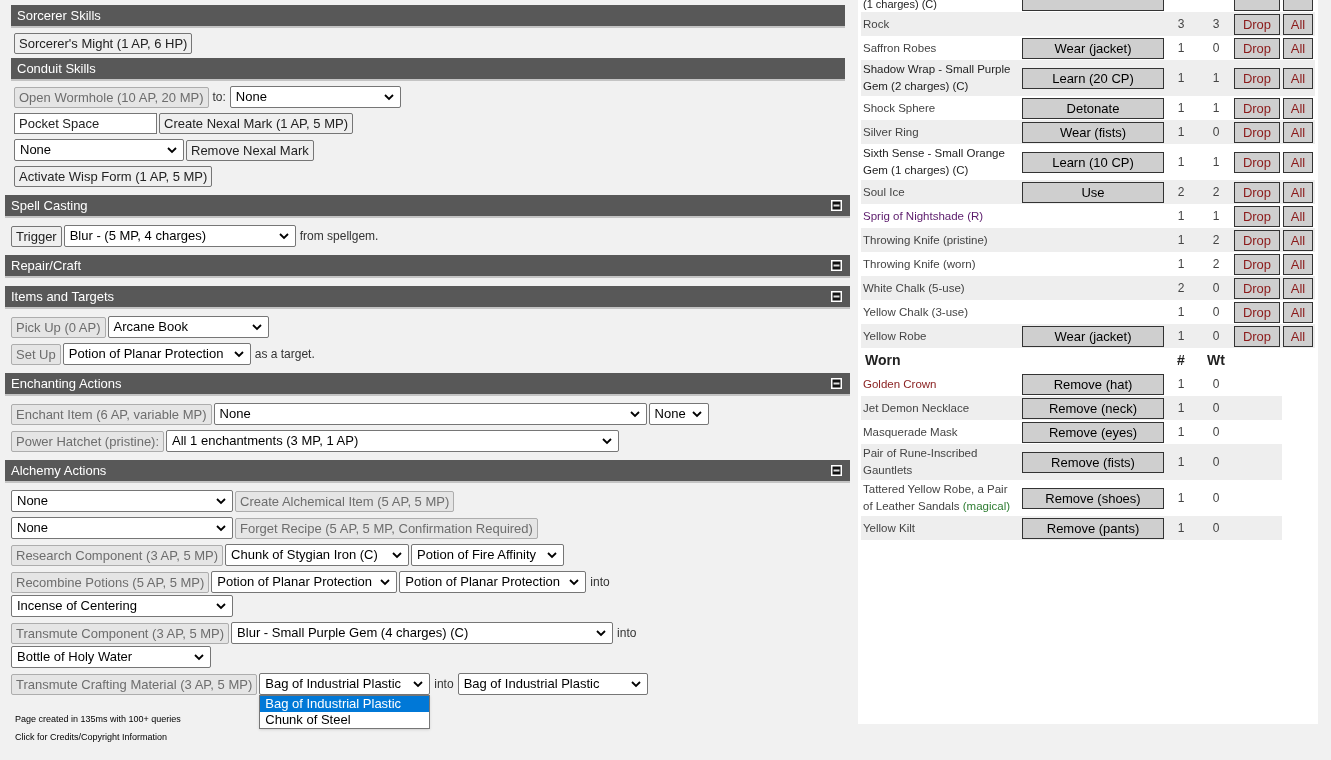  What do you see at coordinates (422, 633) in the screenshot?
I see `dropdown: Blur - Small Purple Gem (4 charges) (C)` at bounding box center [422, 633].